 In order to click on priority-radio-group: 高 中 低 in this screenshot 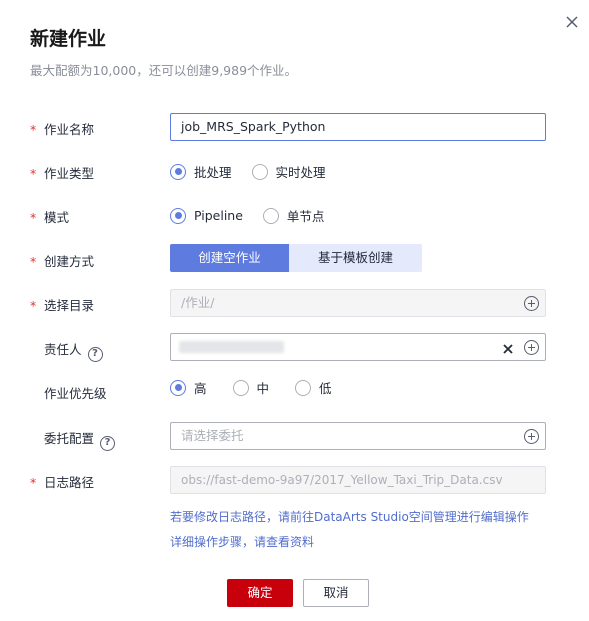, I will do `click(261, 387)`.